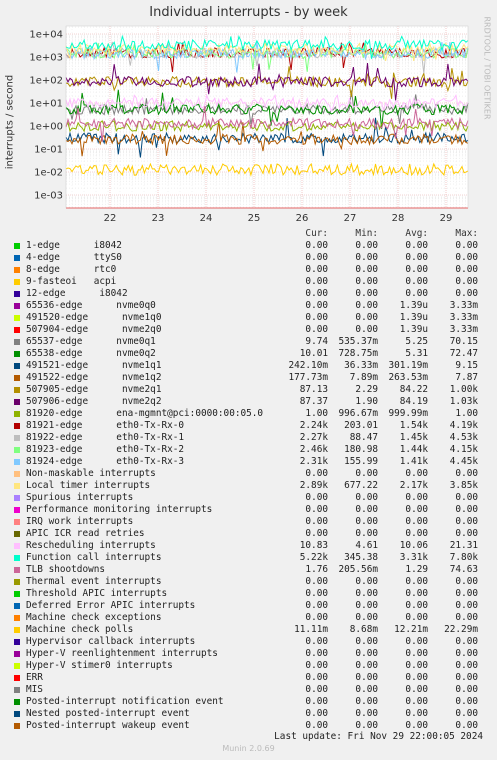  Describe the element at coordinates (463, 569) in the screenshot. I see `legend-max: 74.63` at that location.